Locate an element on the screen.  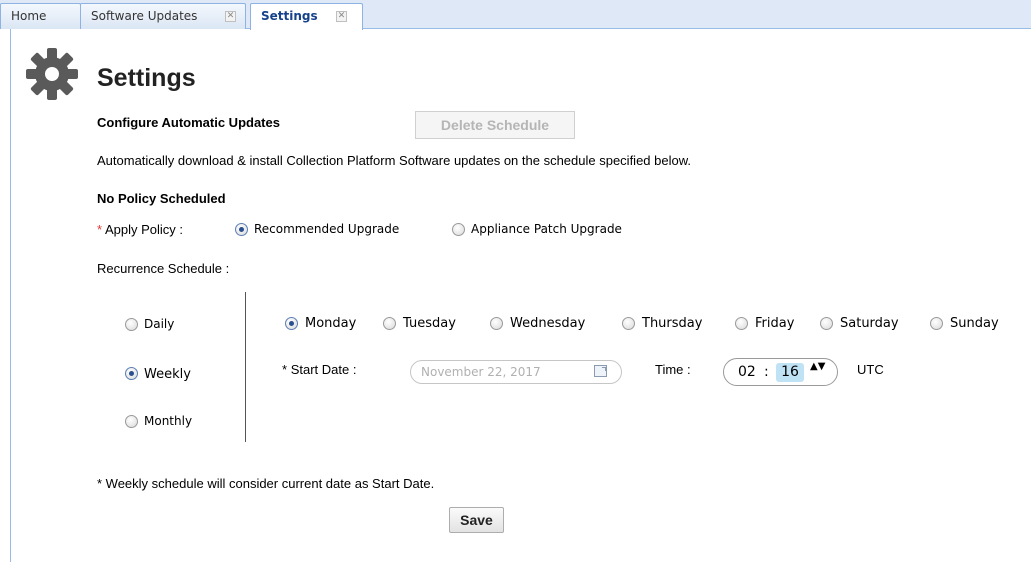
start-date-label: * Start Date : is located at coordinates (319, 369).